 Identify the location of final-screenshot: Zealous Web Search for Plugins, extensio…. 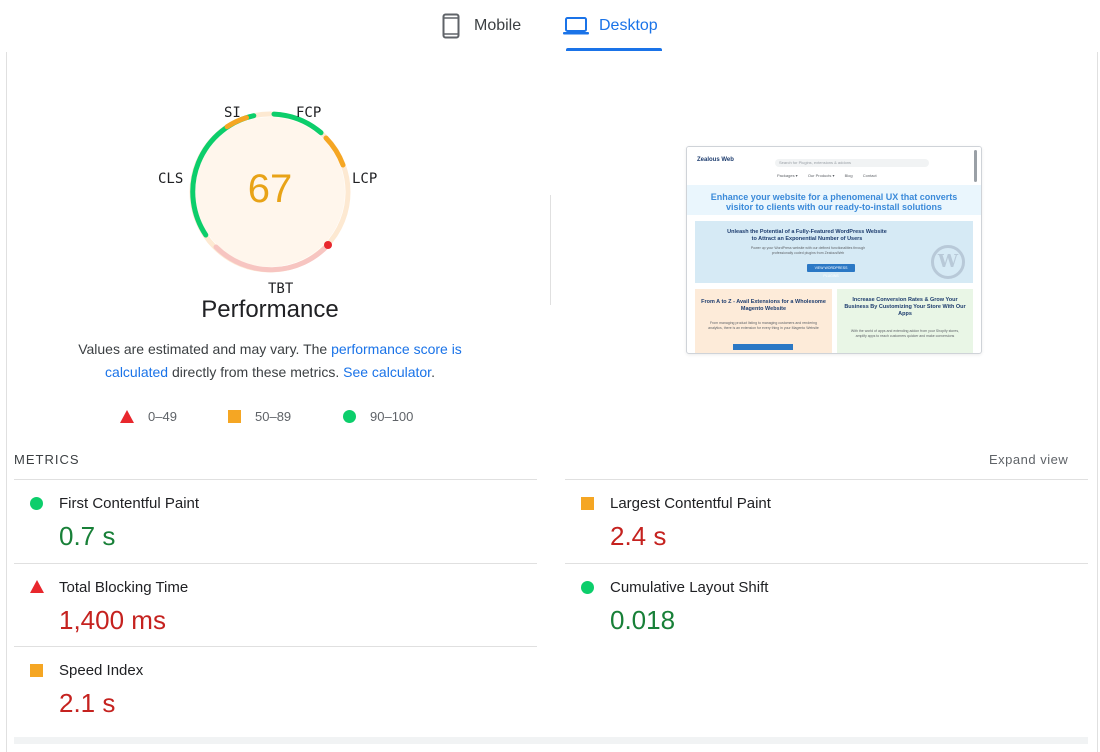
(834, 250).